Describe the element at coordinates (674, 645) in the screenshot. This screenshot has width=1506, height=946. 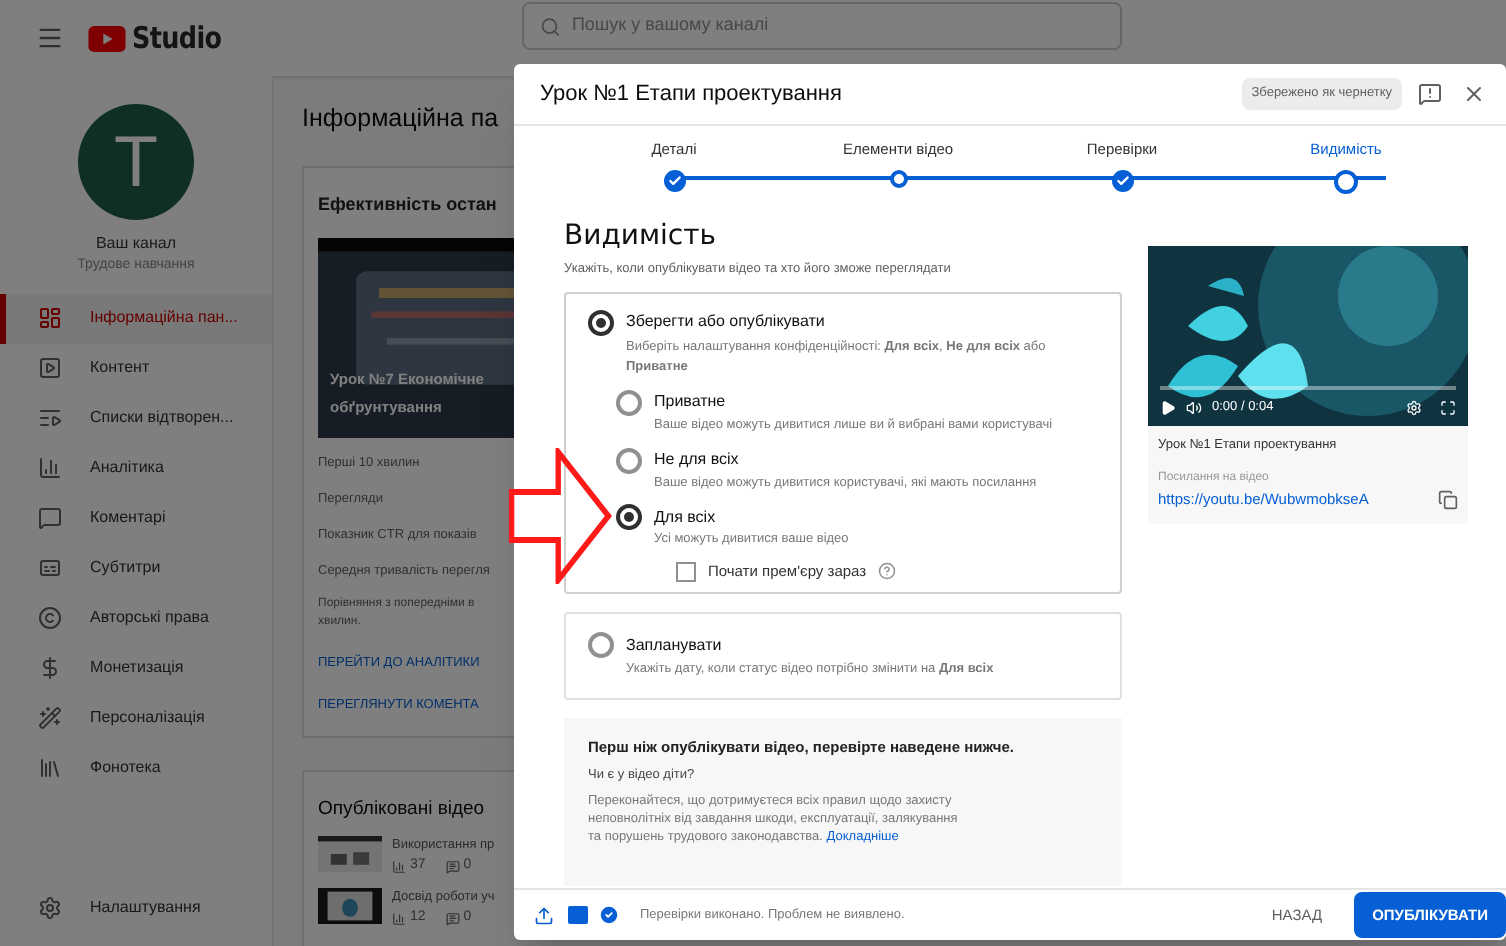
I see `option-label: Запланувати` at that location.